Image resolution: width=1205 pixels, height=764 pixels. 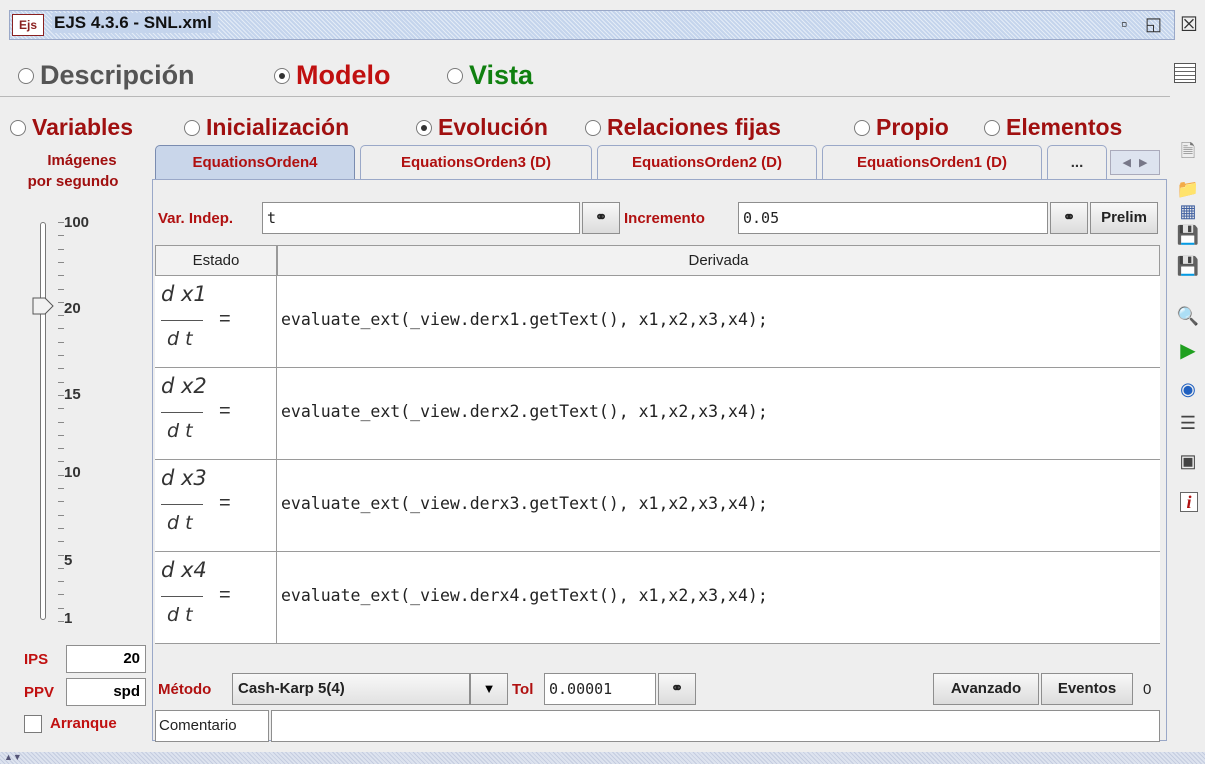 What do you see at coordinates (593, 127) in the screenshot?
I see `radio-relaciones-fijas` at bounding box center [593, 127].